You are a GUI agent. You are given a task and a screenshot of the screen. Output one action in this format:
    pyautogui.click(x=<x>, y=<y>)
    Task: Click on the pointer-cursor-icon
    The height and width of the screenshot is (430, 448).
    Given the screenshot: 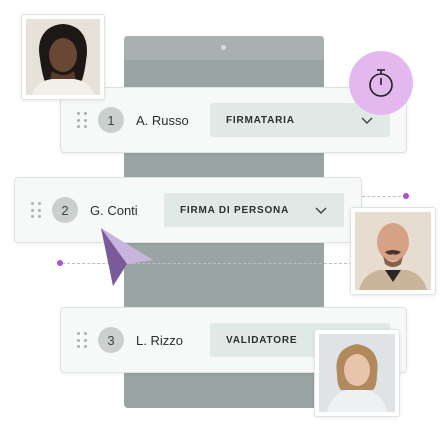 What is the action you would take?
    pyautogui.click(x=127, y=257)
    